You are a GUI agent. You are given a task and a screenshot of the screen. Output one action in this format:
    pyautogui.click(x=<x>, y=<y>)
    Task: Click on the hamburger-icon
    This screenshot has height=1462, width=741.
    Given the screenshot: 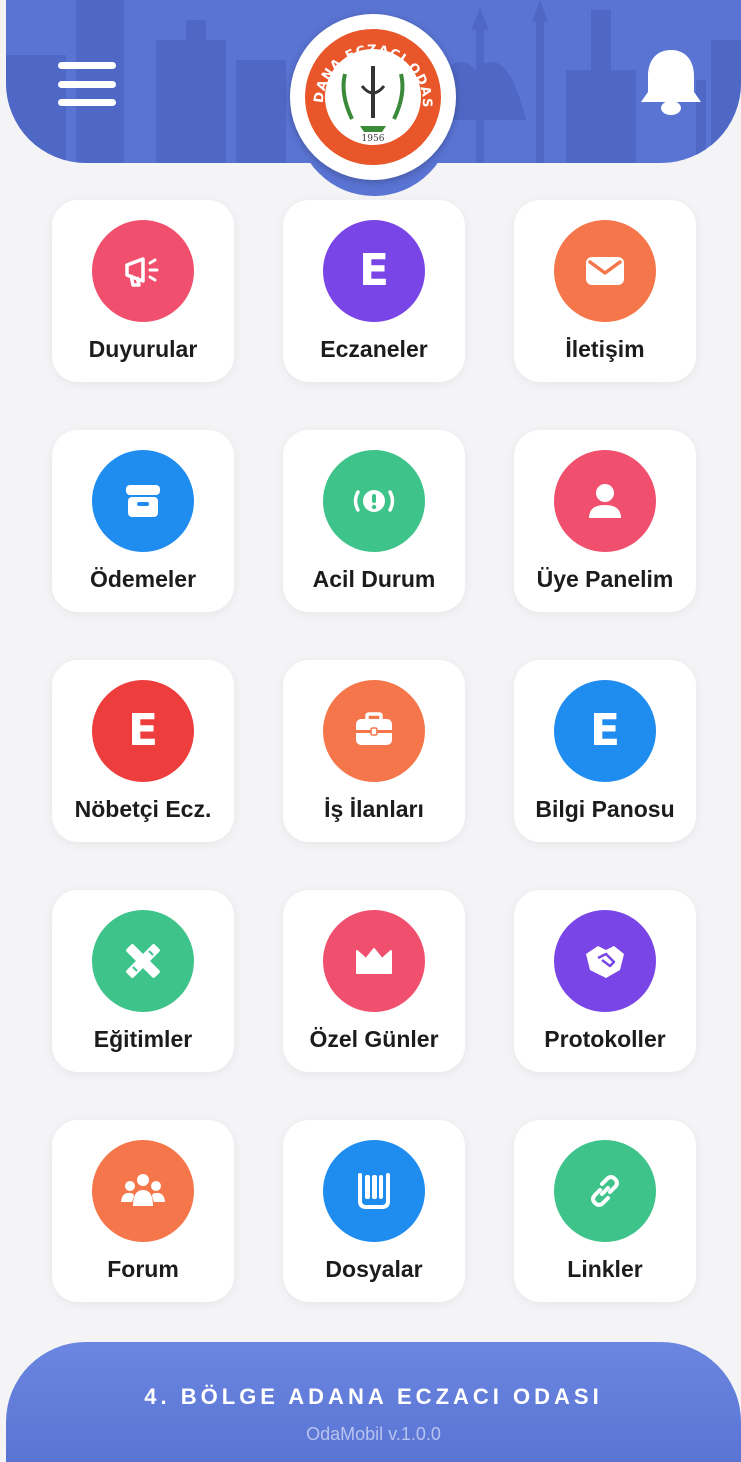 What is the action you would take?
    pyautogui.click(x=87, y=65)
    